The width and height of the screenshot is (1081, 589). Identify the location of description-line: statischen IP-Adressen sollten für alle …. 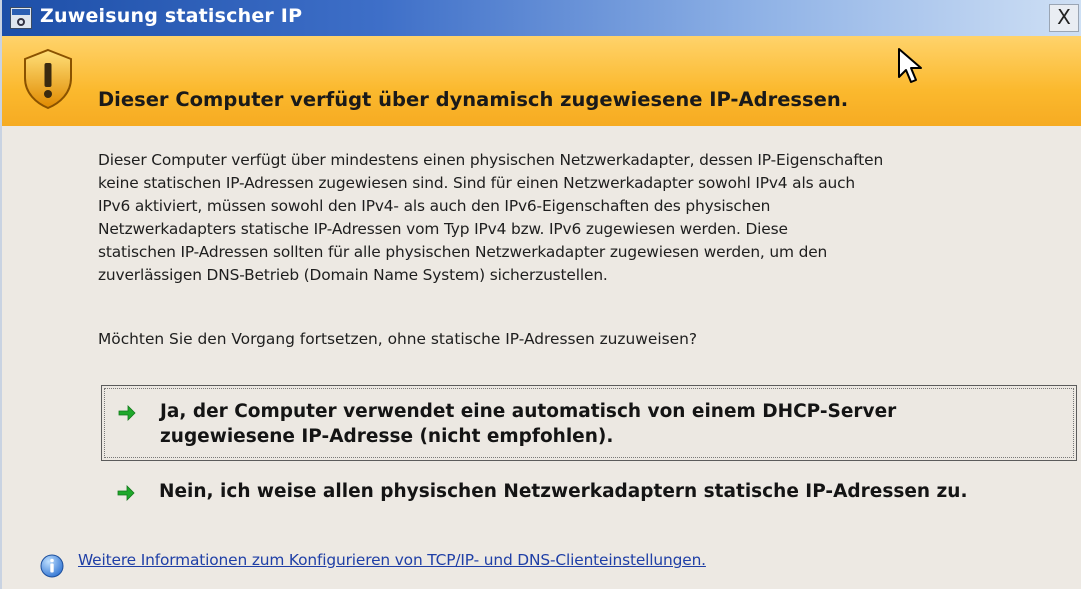
(463, 252).